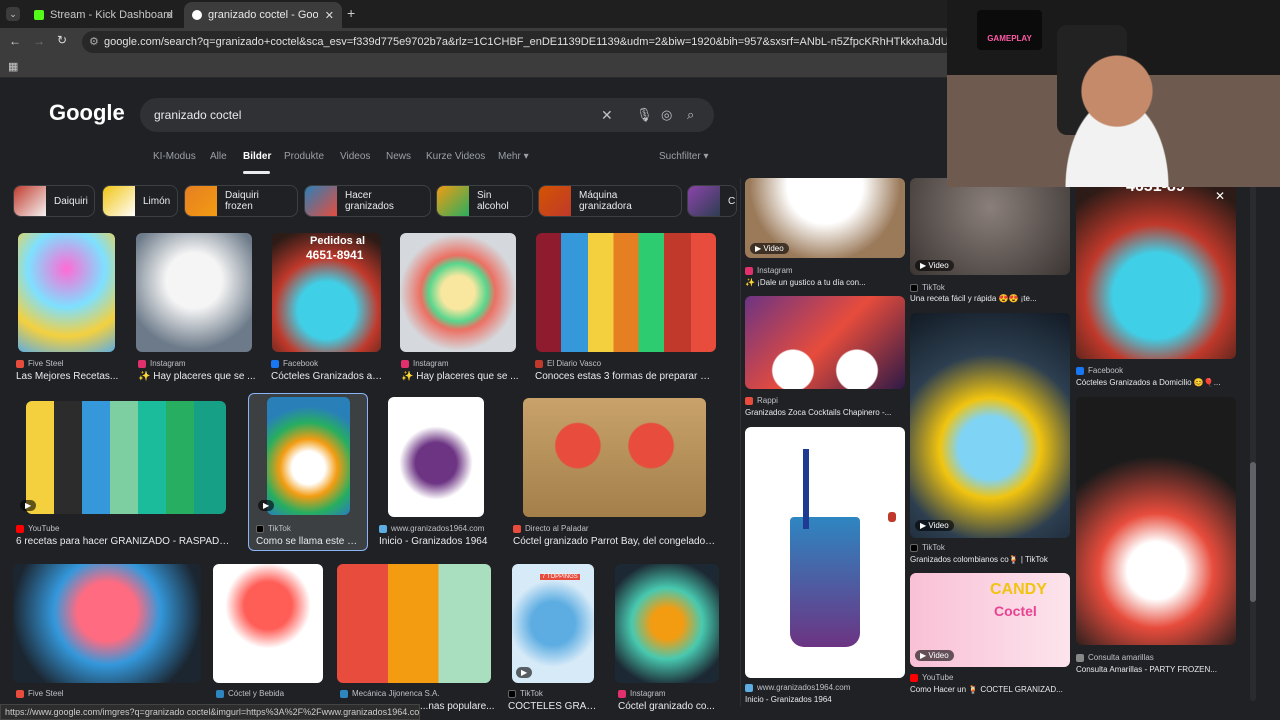 This screenshot has height=720, width=1280. What do you see at coordinates (218, 156) in the screenshot?
I see `tab-alle: Alle` at bounding box center [218, 156].